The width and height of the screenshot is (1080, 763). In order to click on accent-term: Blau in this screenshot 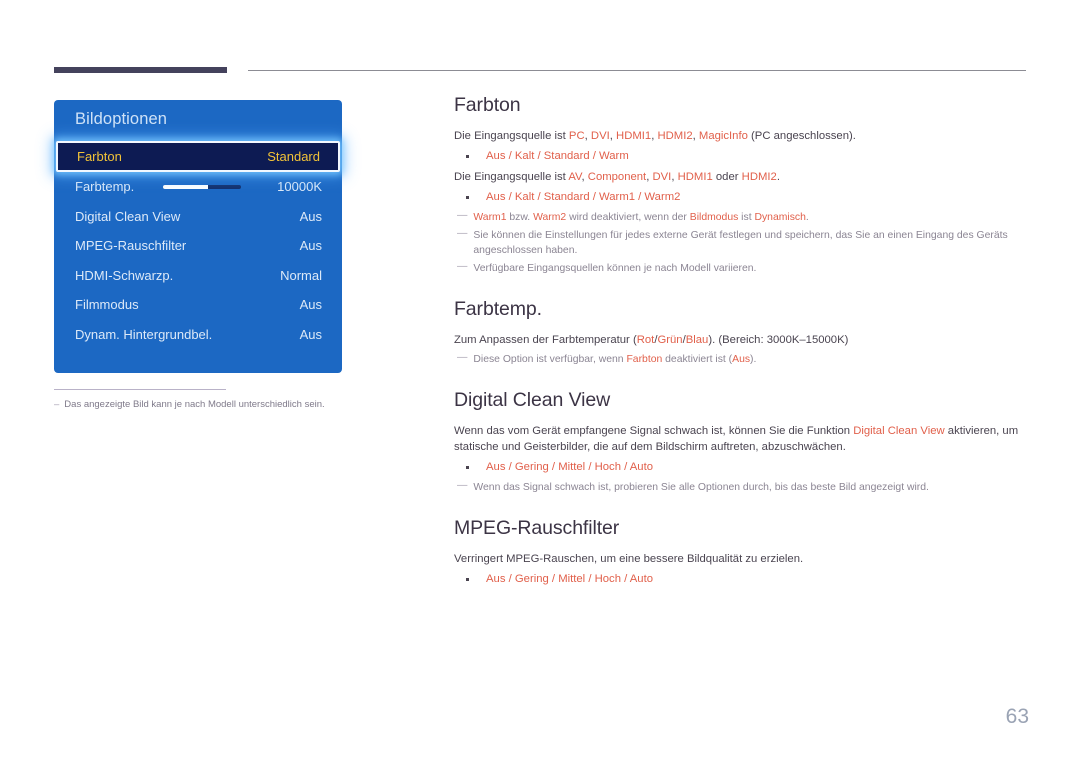, I will do `click(697, 340)`.